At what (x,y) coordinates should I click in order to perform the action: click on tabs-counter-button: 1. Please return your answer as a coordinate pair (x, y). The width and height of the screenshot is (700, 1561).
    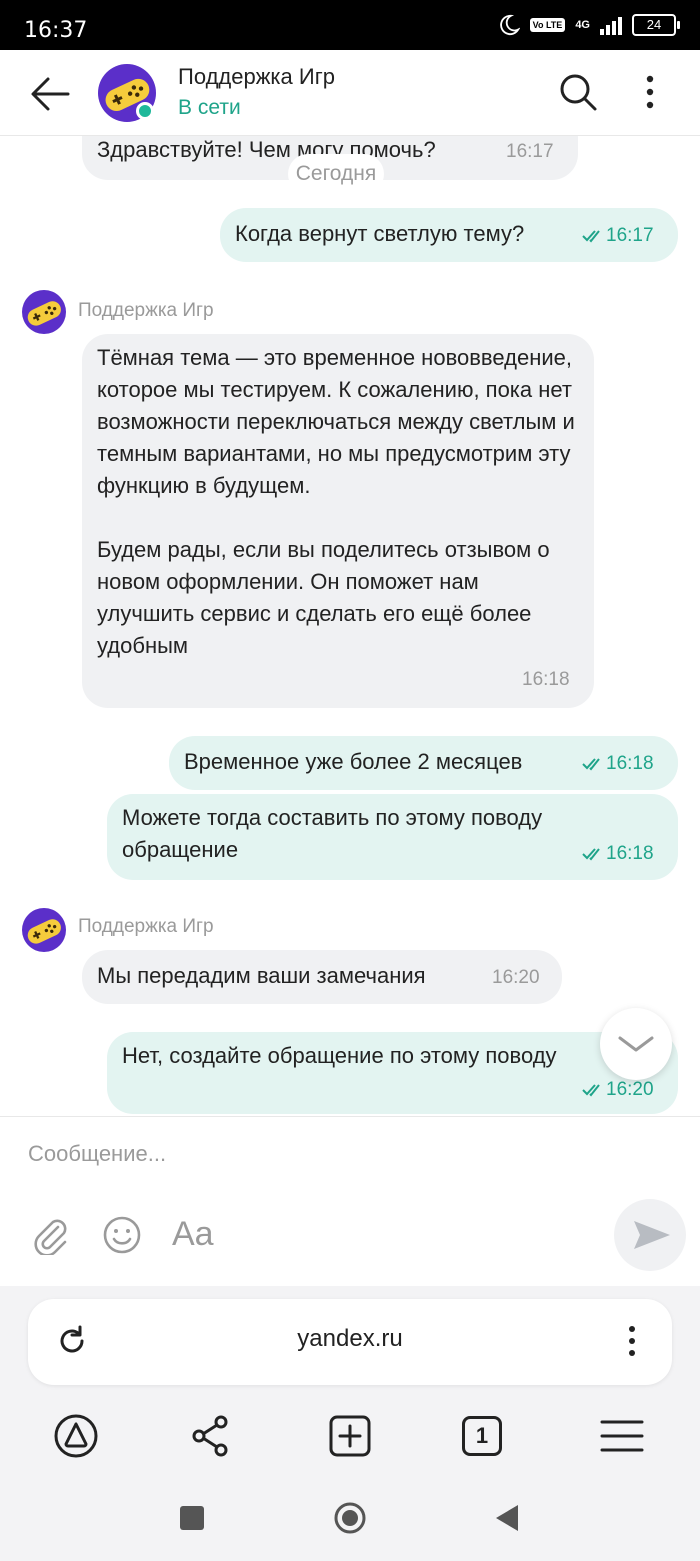
    Looking at the image, I should click on (482, 1436).